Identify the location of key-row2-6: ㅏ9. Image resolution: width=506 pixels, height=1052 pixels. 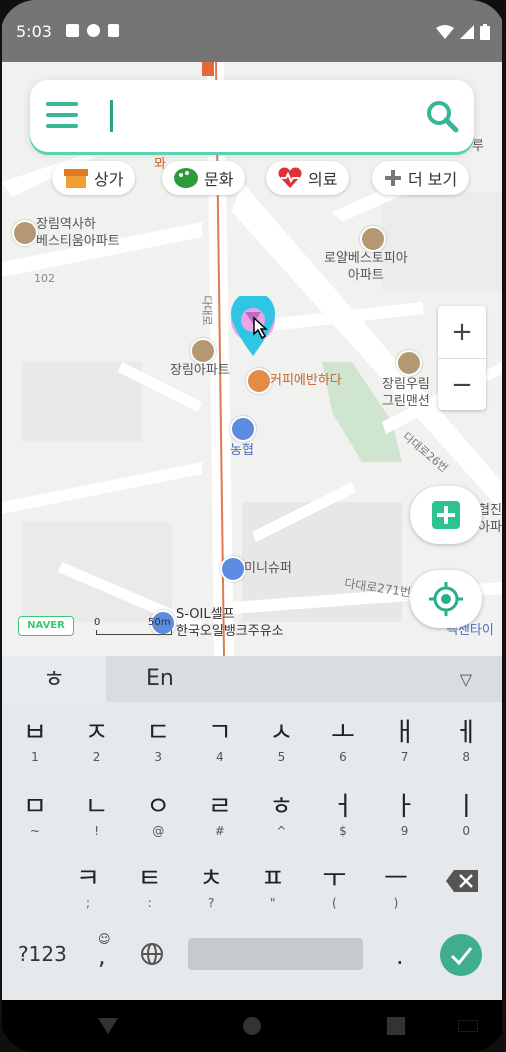
(405, 816).